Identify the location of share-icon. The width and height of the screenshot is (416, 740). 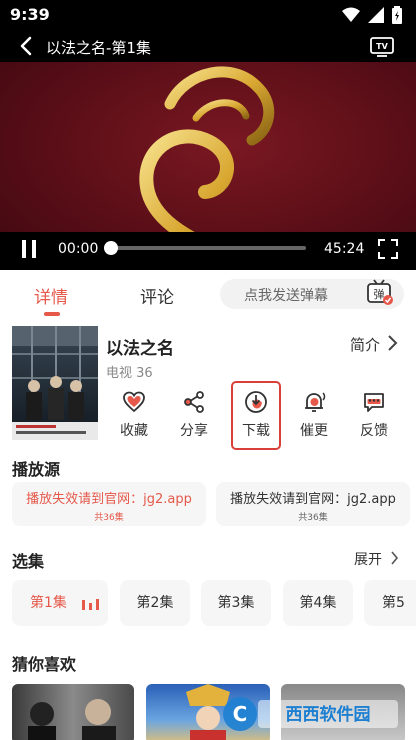
(194, 402).